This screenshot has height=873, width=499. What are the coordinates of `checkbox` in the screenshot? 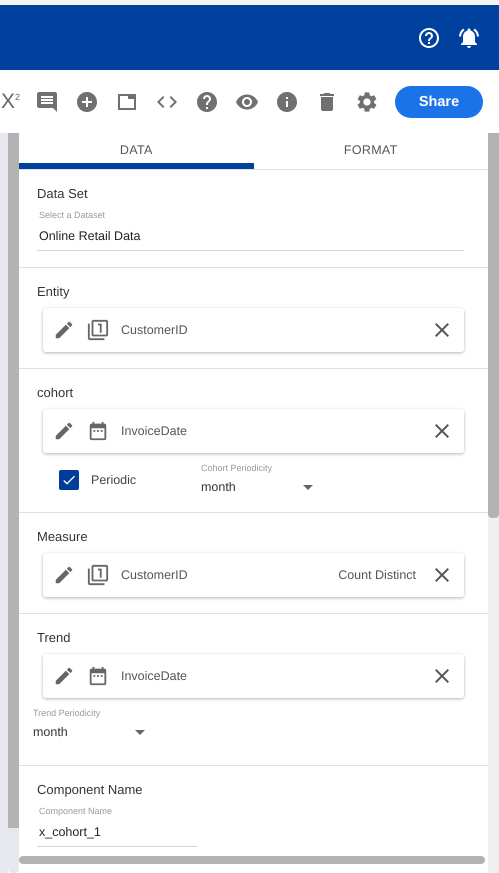 It's located at (69, 480).